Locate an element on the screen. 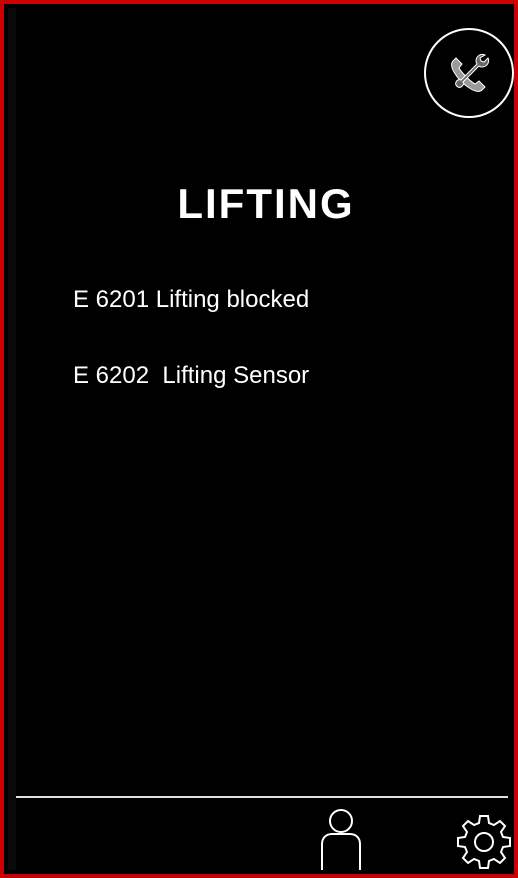  bottom-nav-bar is located at coordinates (263, 833).